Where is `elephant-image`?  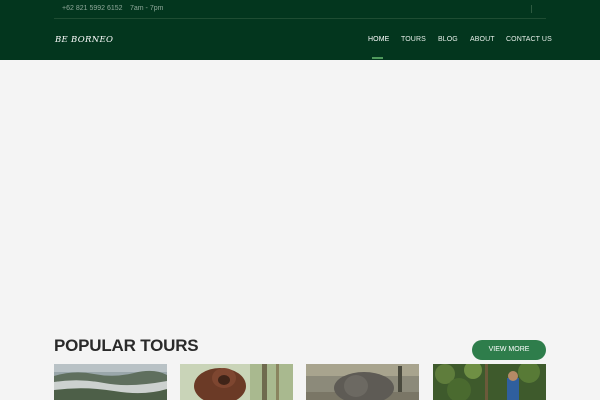
elephant-image is located at coordinates (362, 382).